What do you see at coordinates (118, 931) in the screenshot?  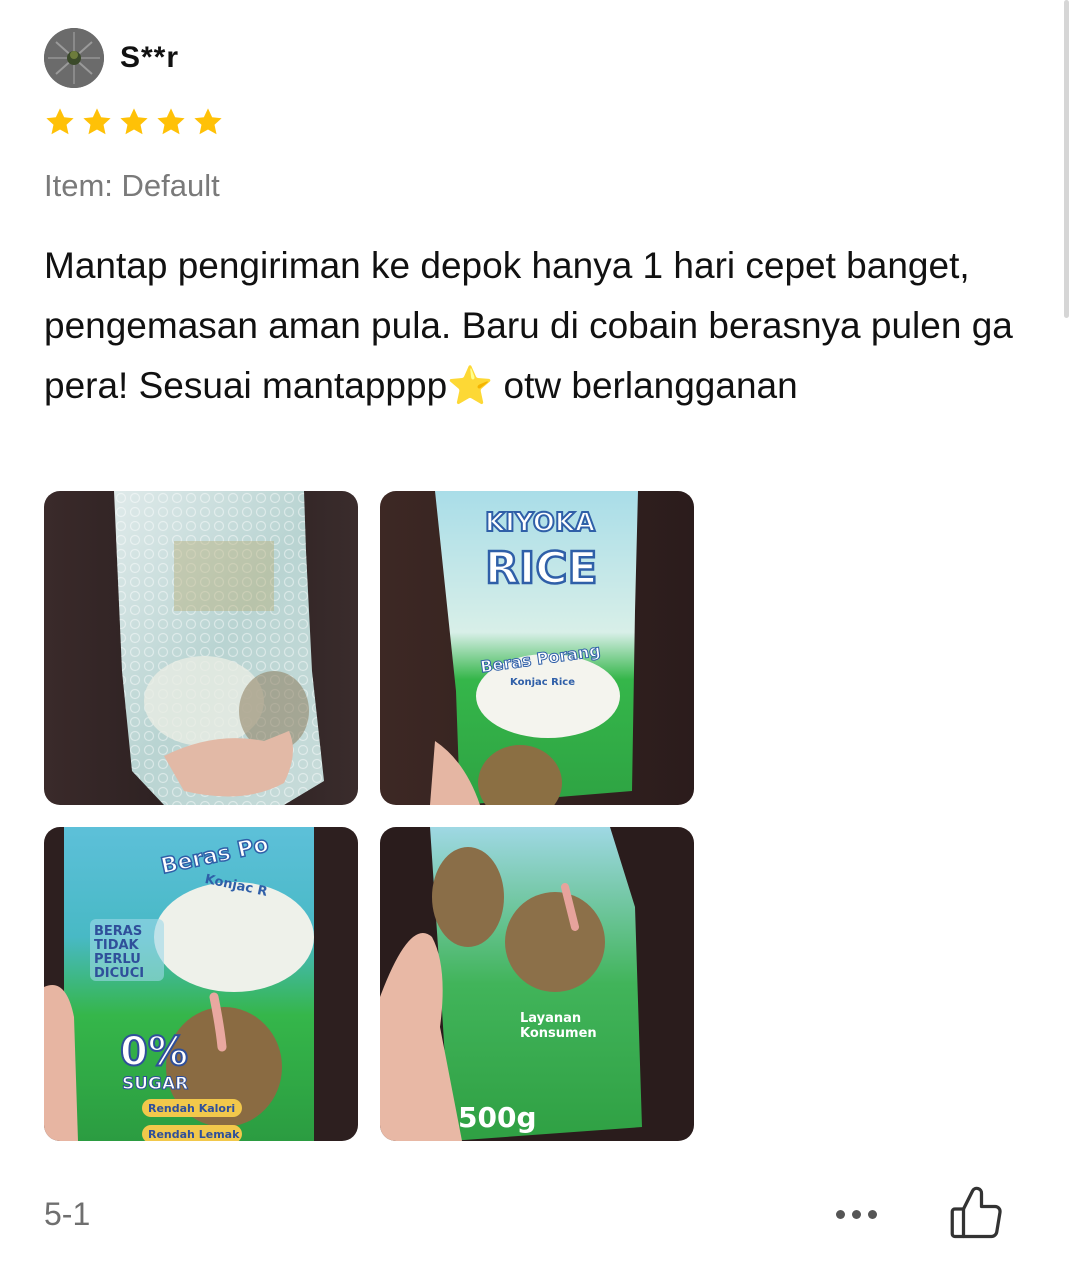 I see `photo-label: BERAS` at bounding box center [118, 931].